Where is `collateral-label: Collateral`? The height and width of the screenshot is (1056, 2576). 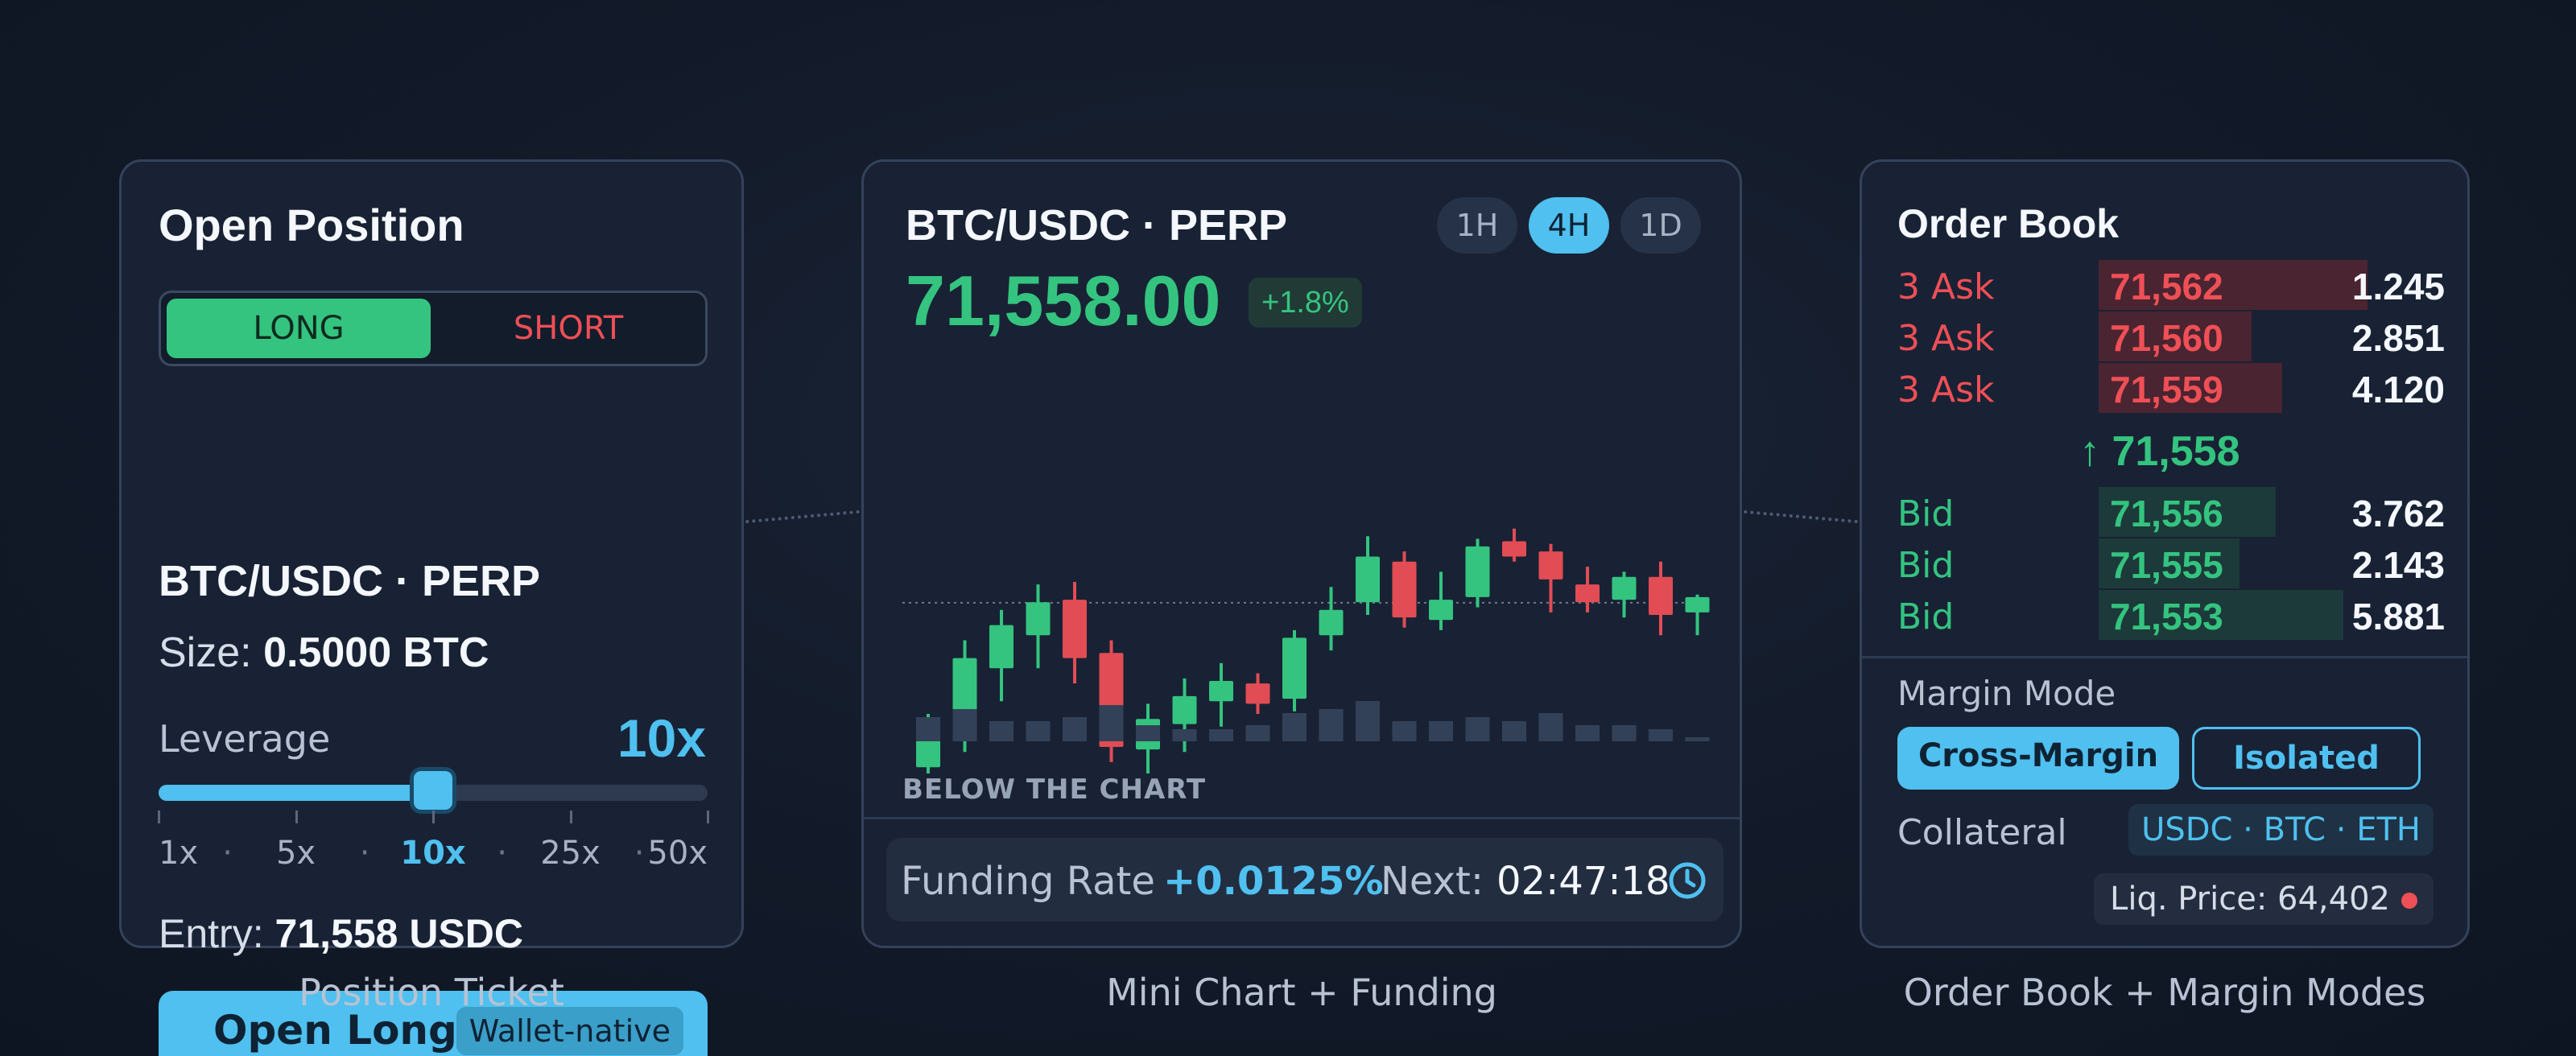 collateral-label: Collateral is located at coordinates (1982, 832).